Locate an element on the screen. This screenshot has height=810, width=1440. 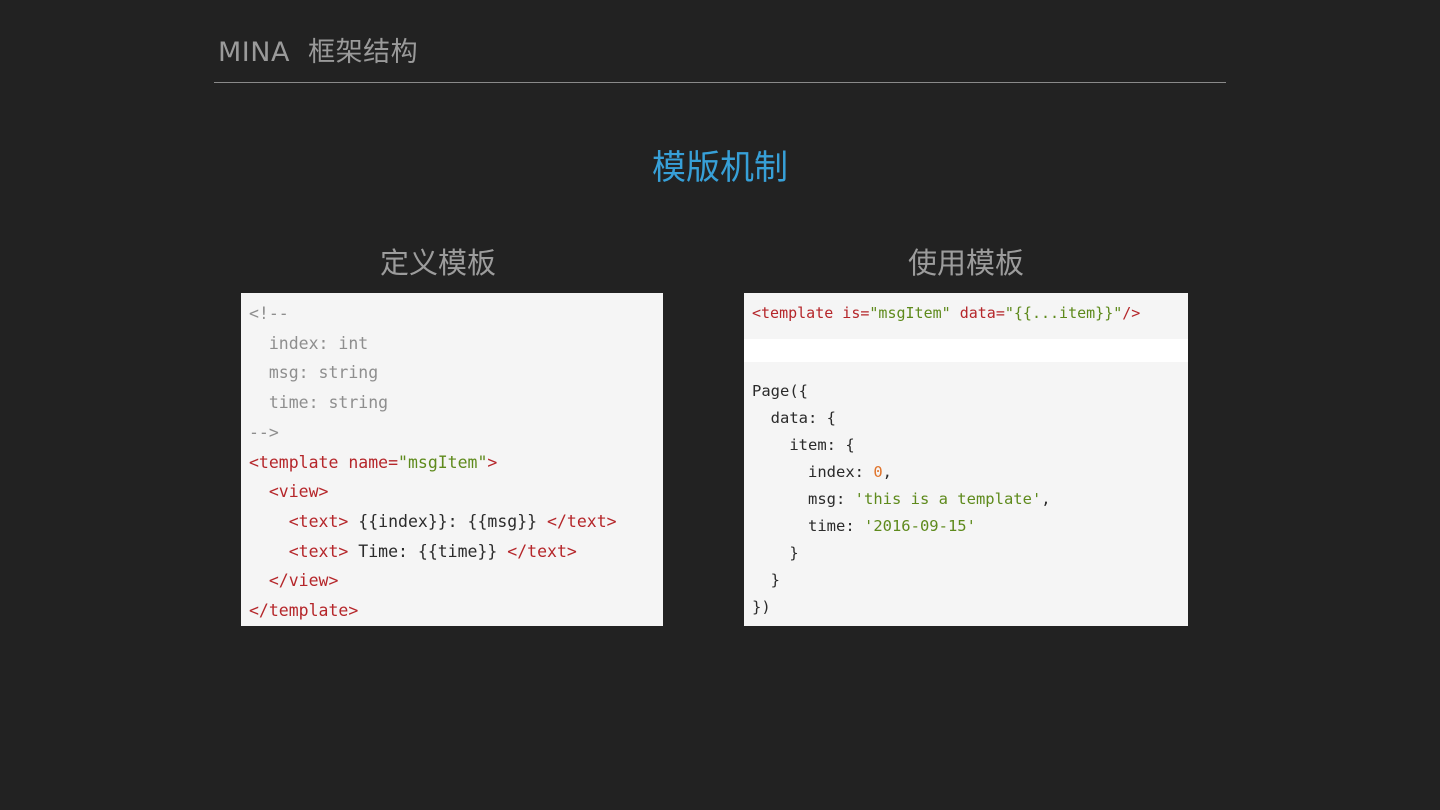
code-token: Page({ is located at coordinates (780, 391).